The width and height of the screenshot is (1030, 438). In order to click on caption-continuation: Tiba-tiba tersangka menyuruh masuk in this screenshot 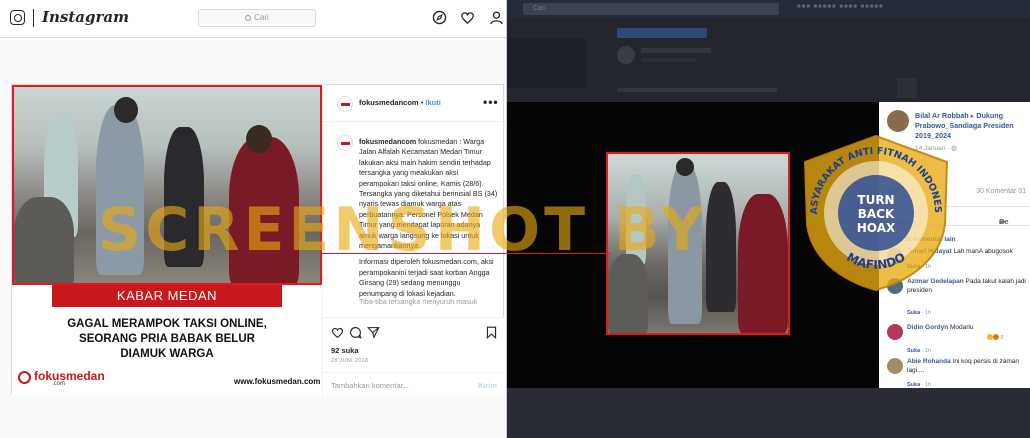, I will do `click(418, 301)`.